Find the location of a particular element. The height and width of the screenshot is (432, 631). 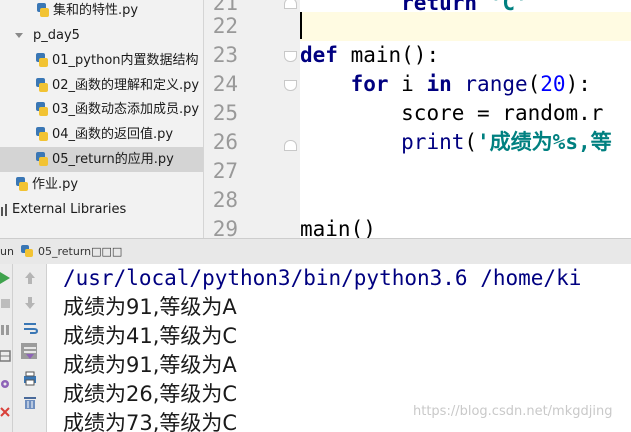

run-tab-title: 05_return□□□ is located at coordinates (80, 251).